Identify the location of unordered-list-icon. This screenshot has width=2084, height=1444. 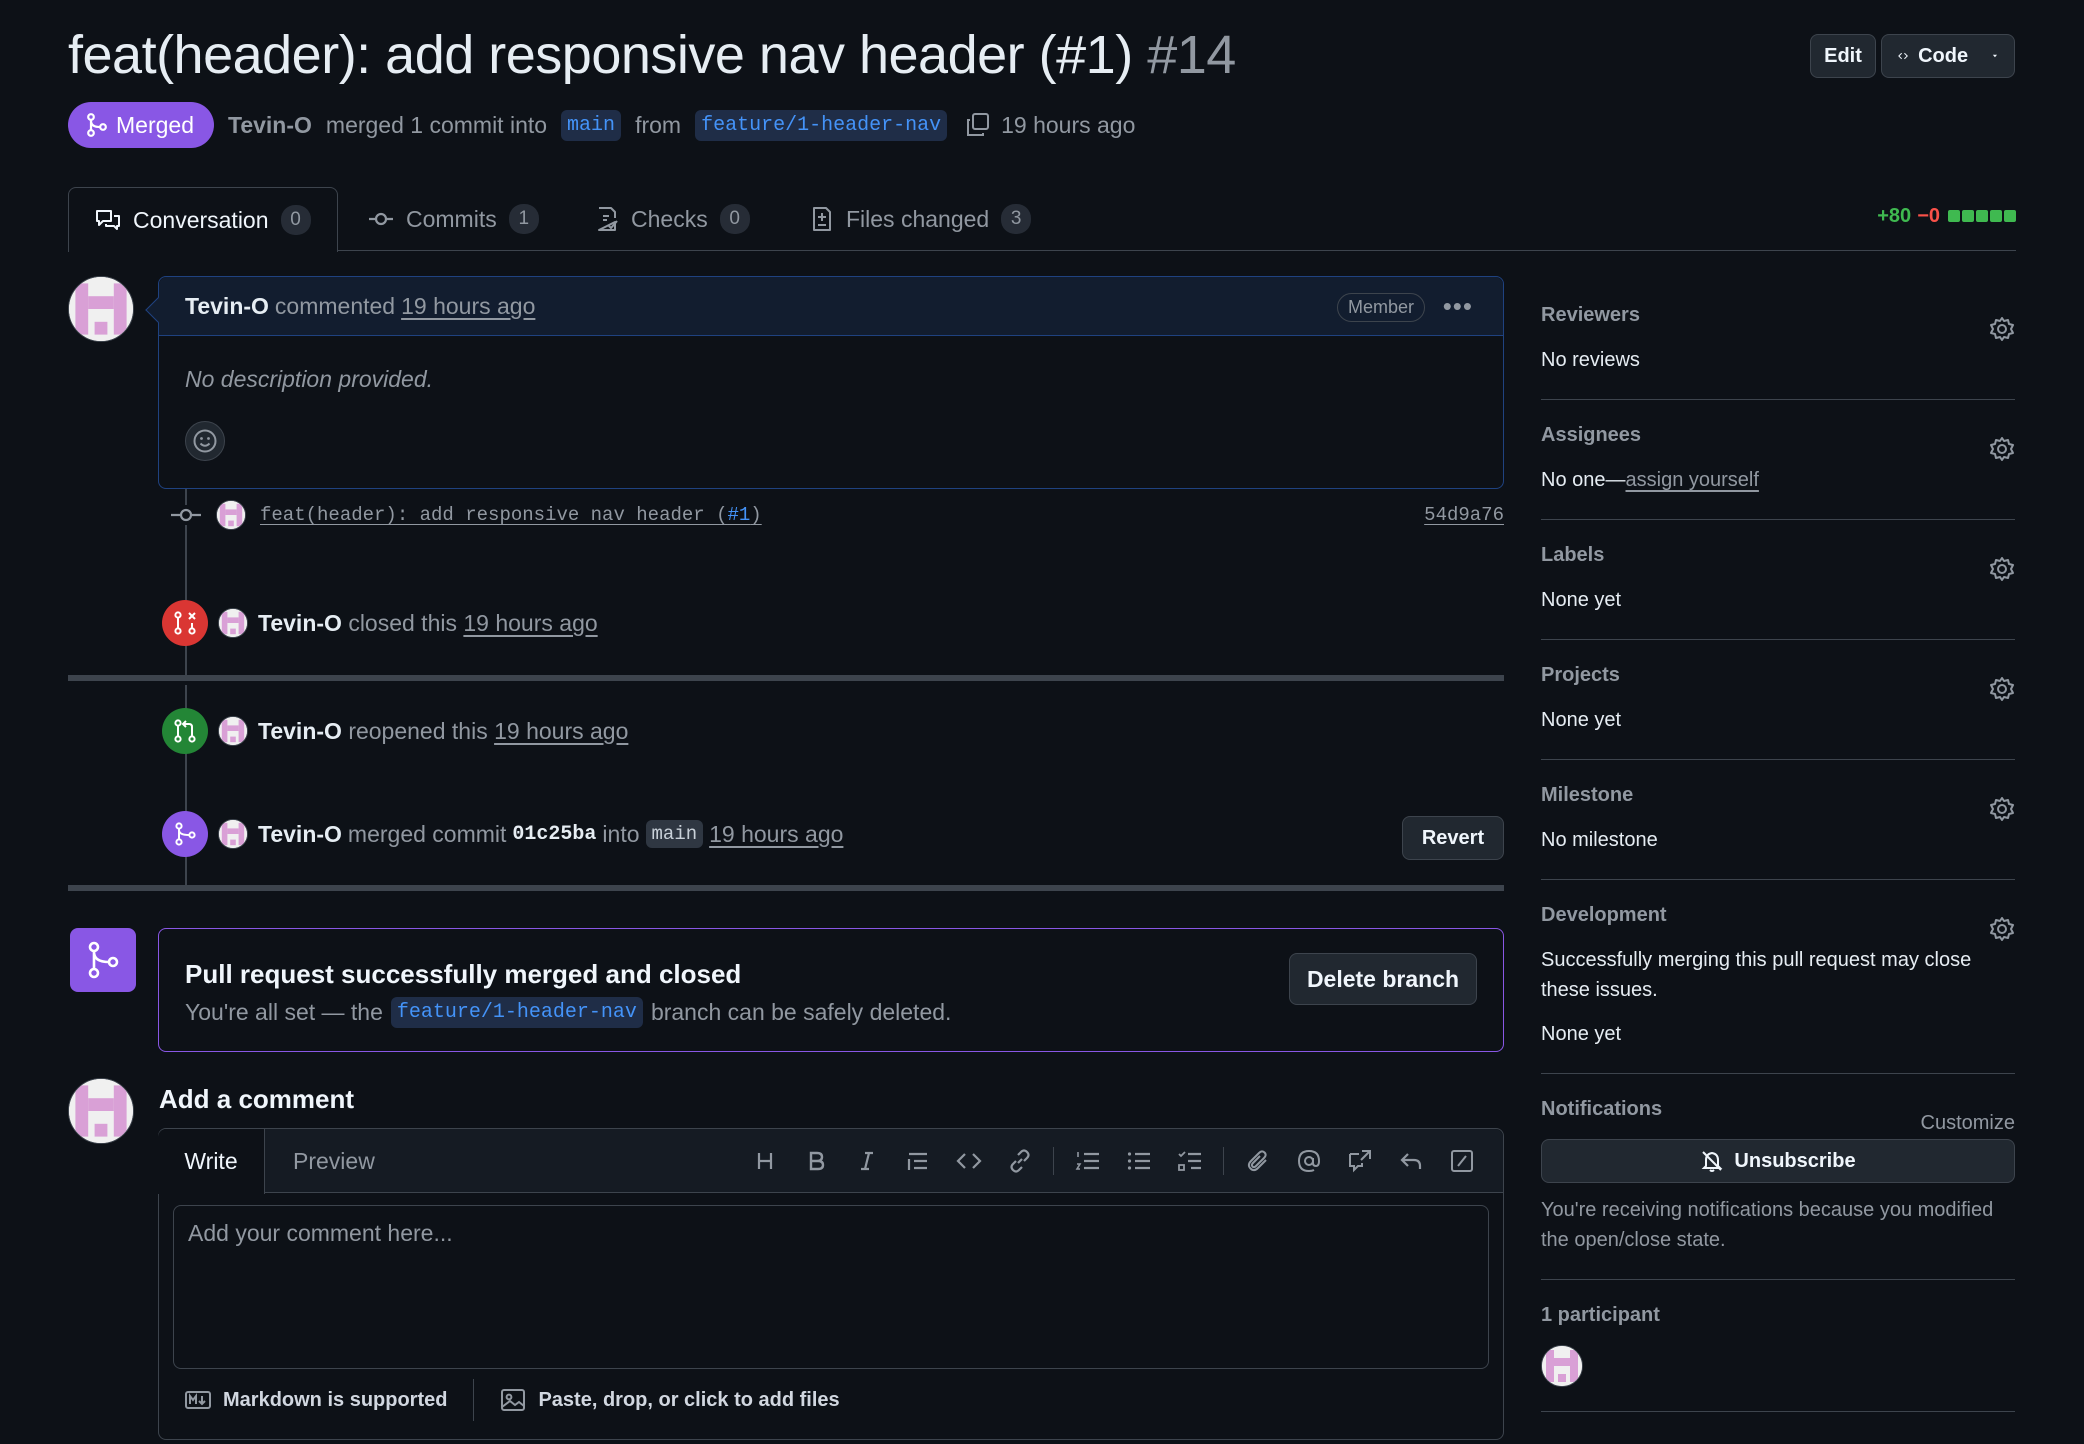
(1138, 1161).